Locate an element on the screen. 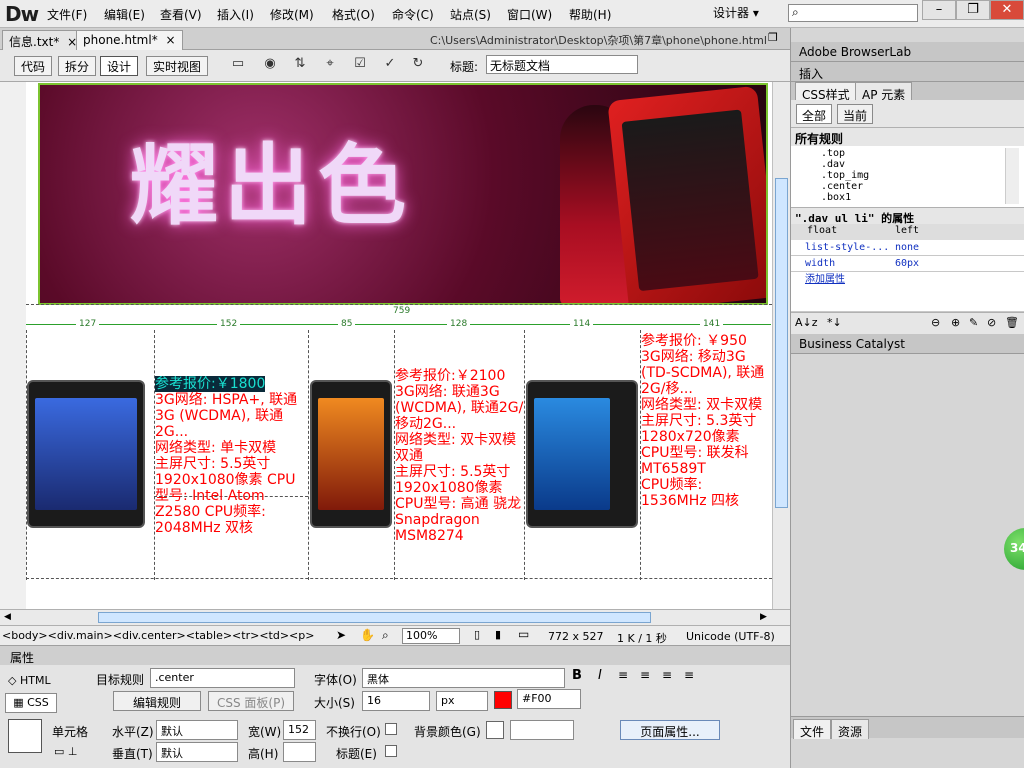 Image resolution: width=1024 pixels, height=768 pixels. hand-tool-icon: ✋ is located at coordinates (367, 635).